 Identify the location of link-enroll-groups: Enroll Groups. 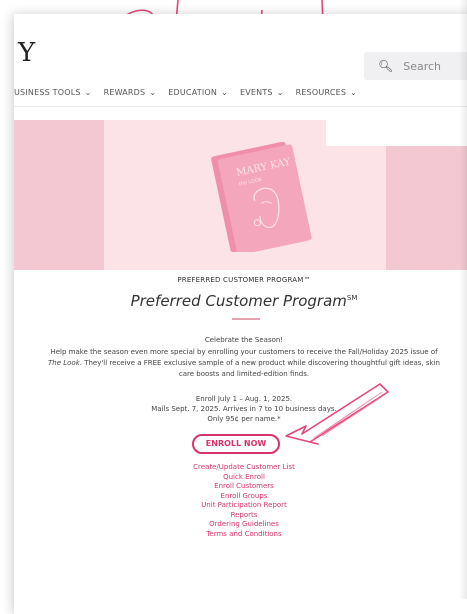
(240, 497).